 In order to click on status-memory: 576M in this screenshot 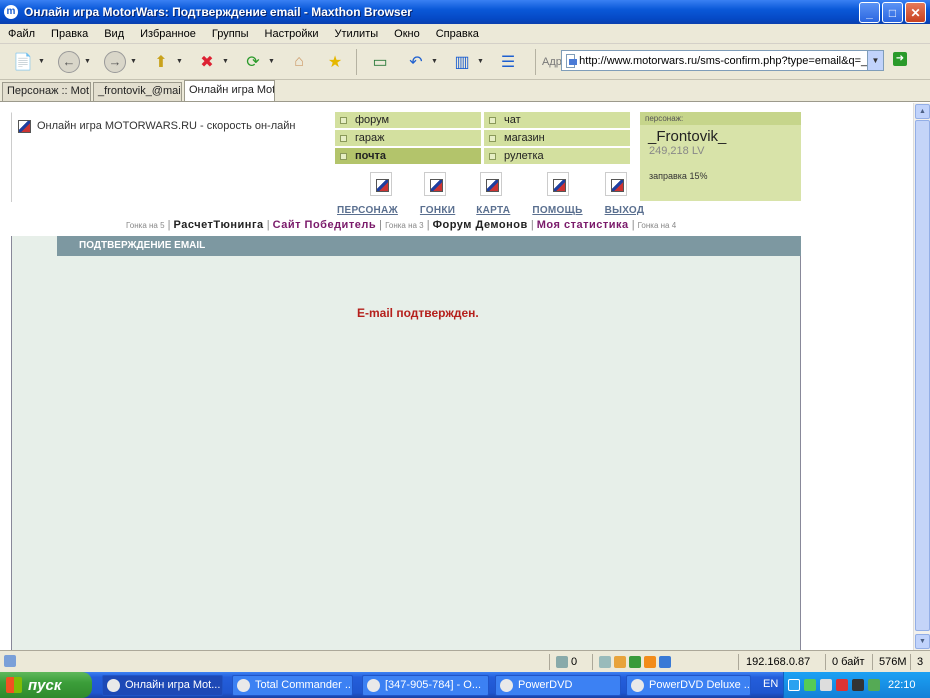, I will do `click(891, 662)`.